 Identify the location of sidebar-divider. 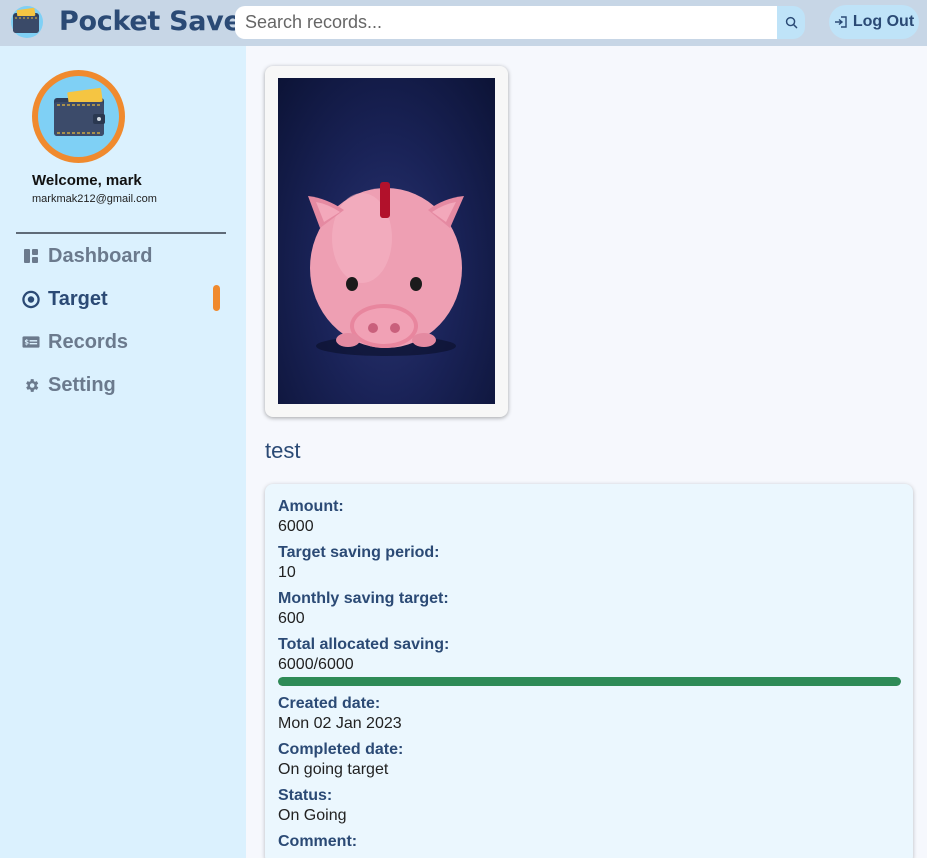
(121, 233).